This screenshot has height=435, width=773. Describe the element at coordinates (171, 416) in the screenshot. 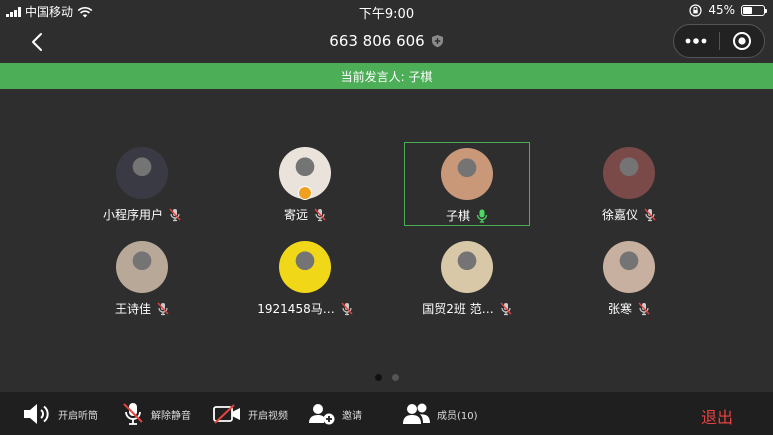

I see `unmute-label: 解除静音` at that location.